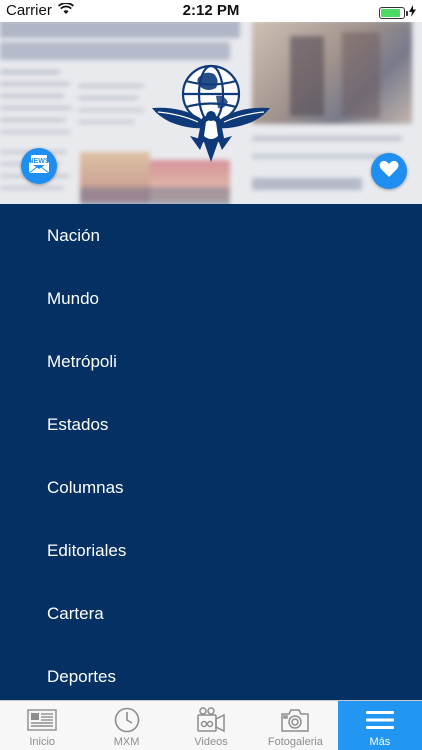 The width and height of the screenshot is (422, 750). I want to click on tab-mas-label: Más, so click(380, 742).